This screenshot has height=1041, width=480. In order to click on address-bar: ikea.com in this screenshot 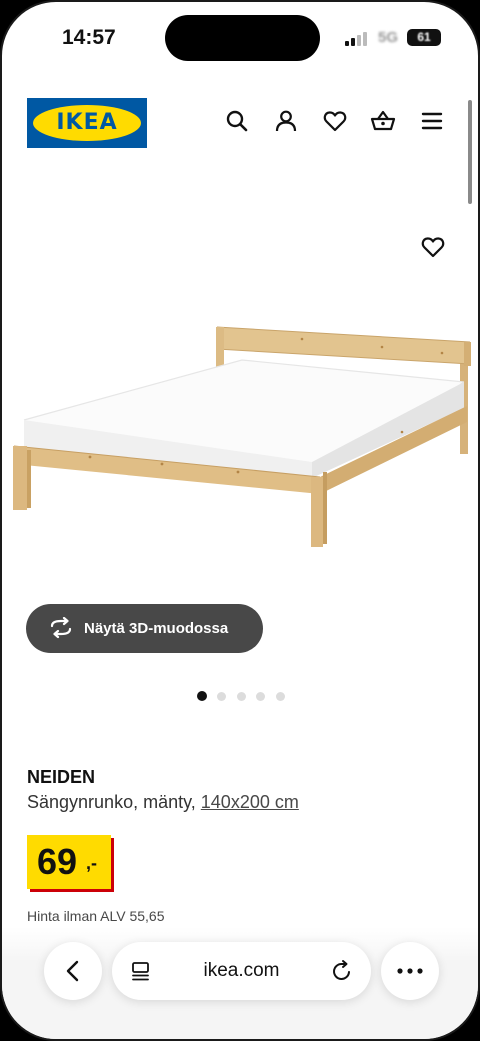, I will do `click(241, 971)`.